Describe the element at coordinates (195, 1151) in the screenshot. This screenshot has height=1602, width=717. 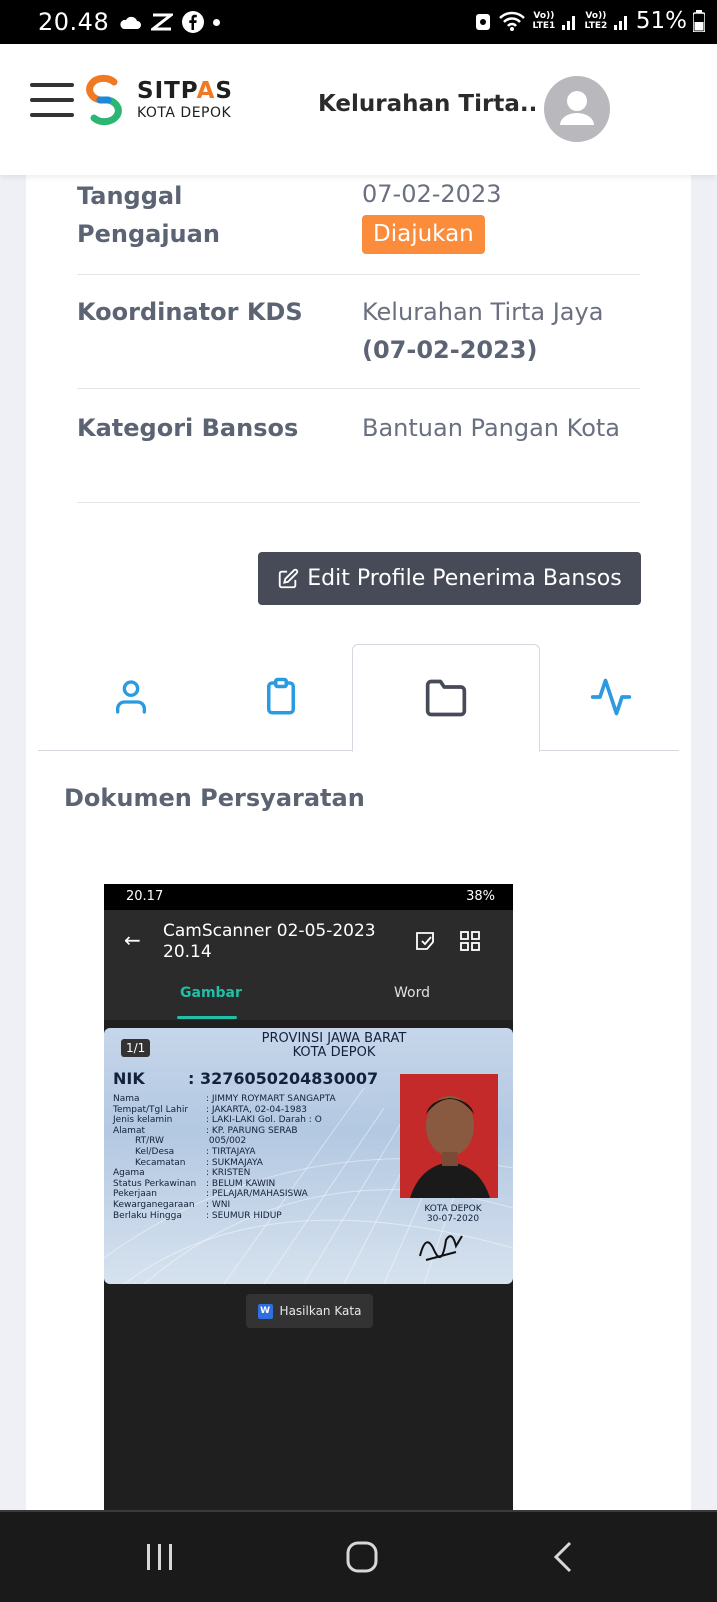
I see `ktp-field: Kel/Desa: TIRTAJAYA` at that location.